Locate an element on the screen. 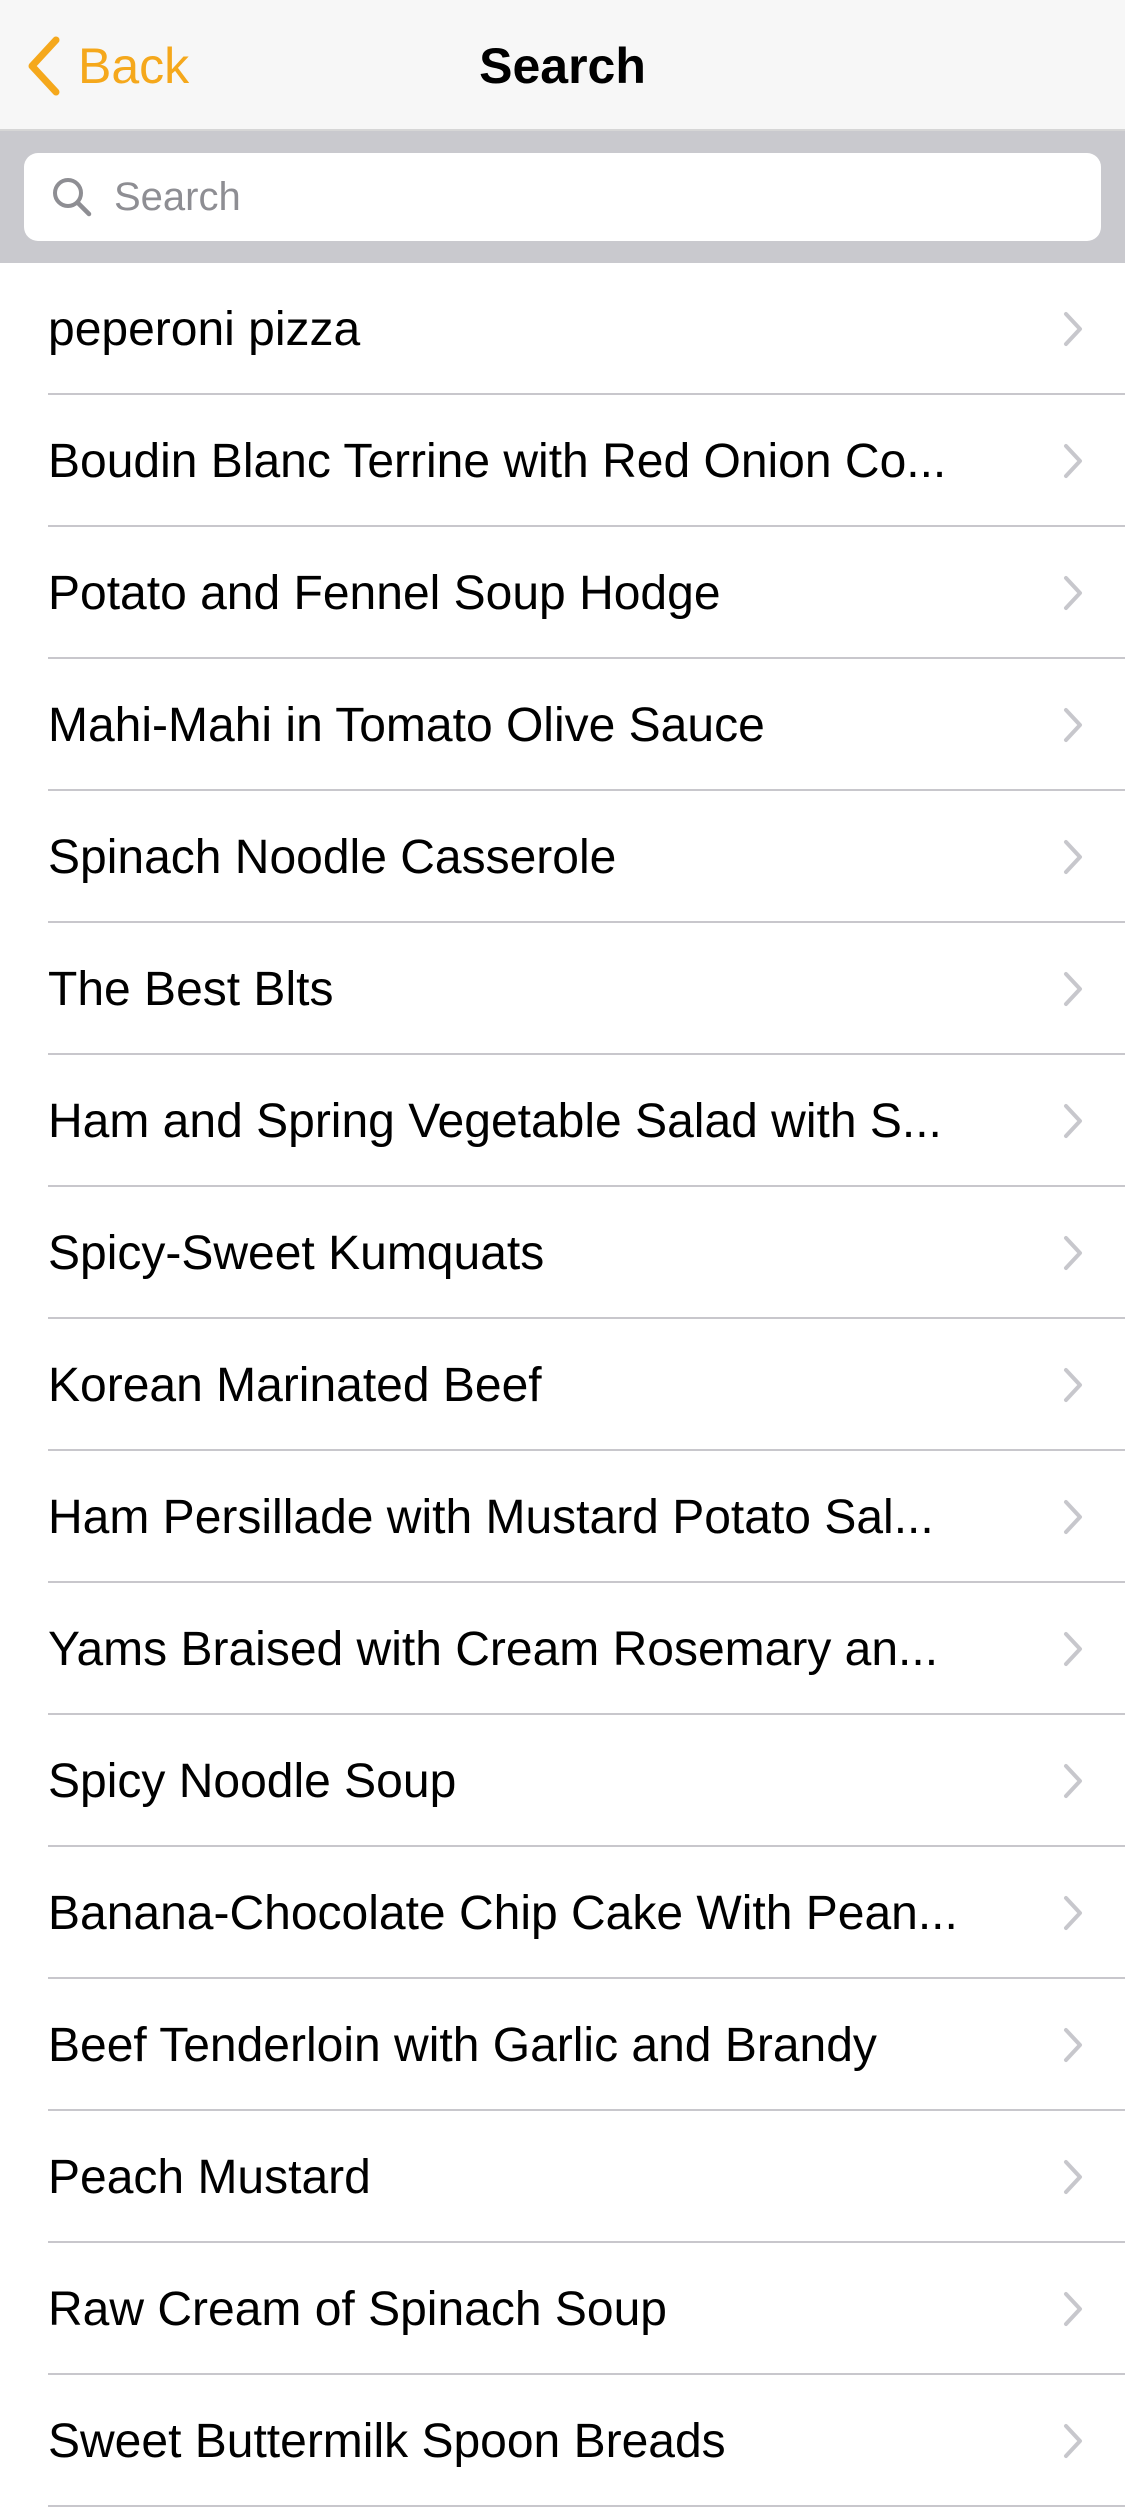  list-item: Mahi-Mahi in Tomato Olive Sauce is located at coordinates (562, 725).